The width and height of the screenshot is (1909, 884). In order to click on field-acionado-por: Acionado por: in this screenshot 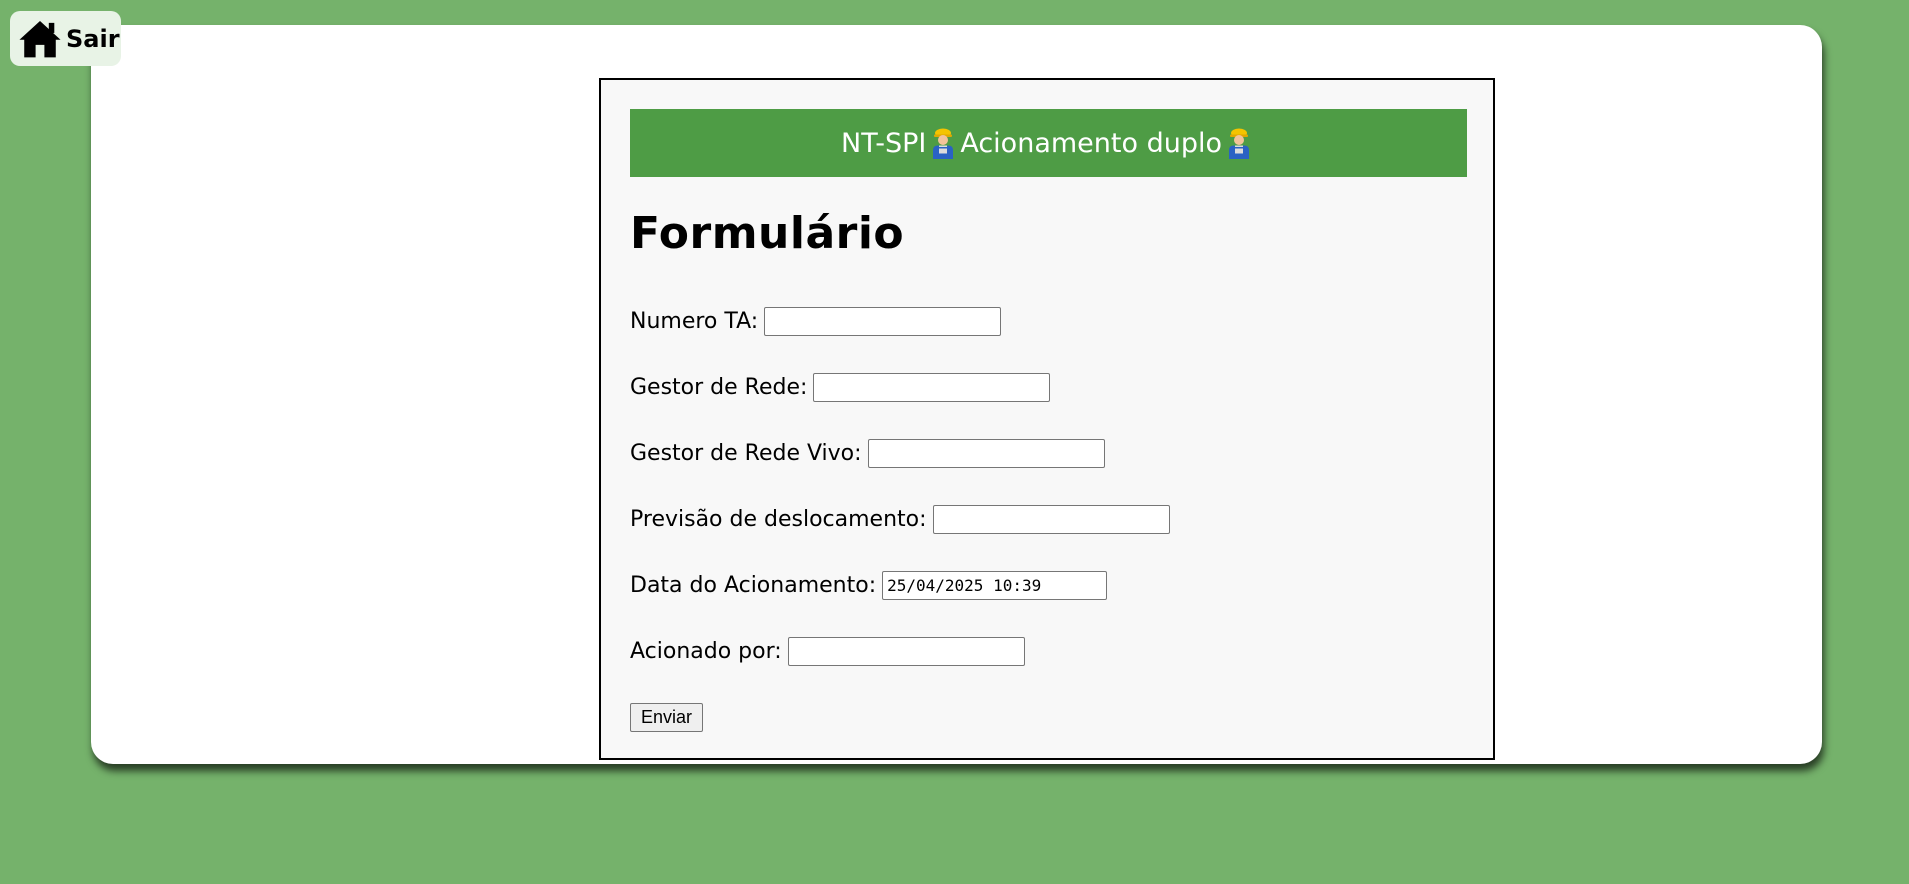, I will do `click(827, 651)`.